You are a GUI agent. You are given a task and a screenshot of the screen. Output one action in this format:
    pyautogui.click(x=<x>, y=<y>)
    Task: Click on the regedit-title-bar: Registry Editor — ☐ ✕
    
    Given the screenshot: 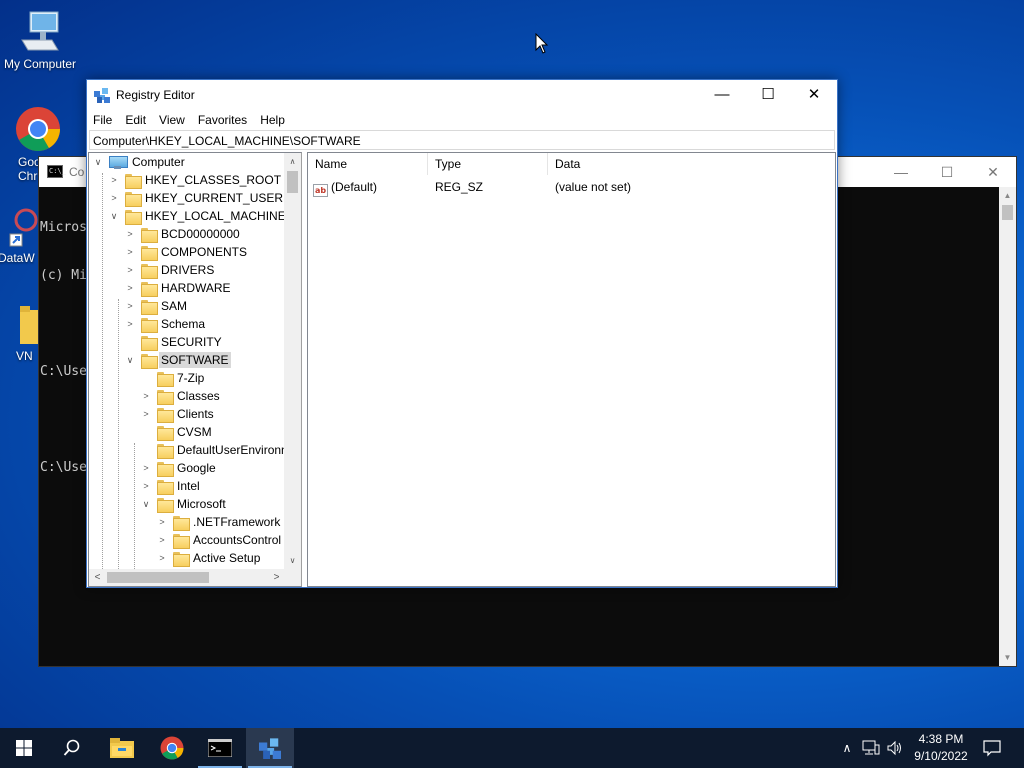 What is the action you would take?
    pyautogui.click(x=462, y=95)
    